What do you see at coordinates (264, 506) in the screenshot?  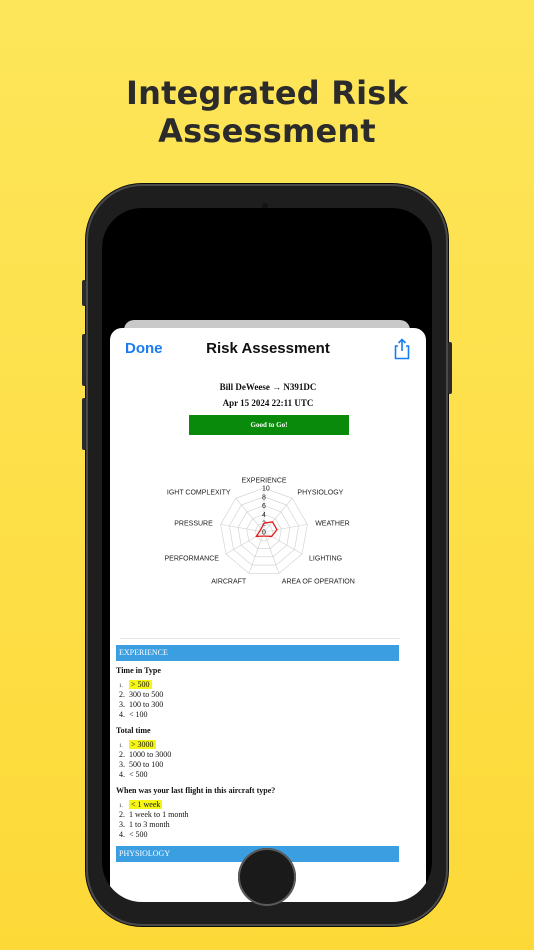 I see `radar-tick-label: 6` at bounding box center [264, 506].